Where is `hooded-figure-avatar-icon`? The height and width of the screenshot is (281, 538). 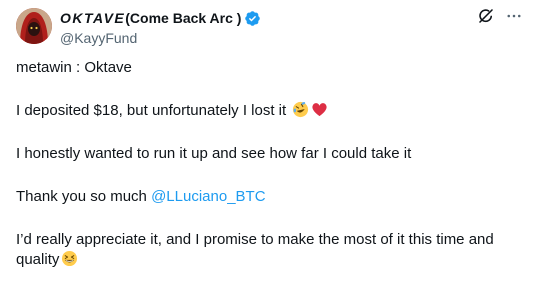
hooded-figure-avatar-icon is located at coordinates (34, 26).